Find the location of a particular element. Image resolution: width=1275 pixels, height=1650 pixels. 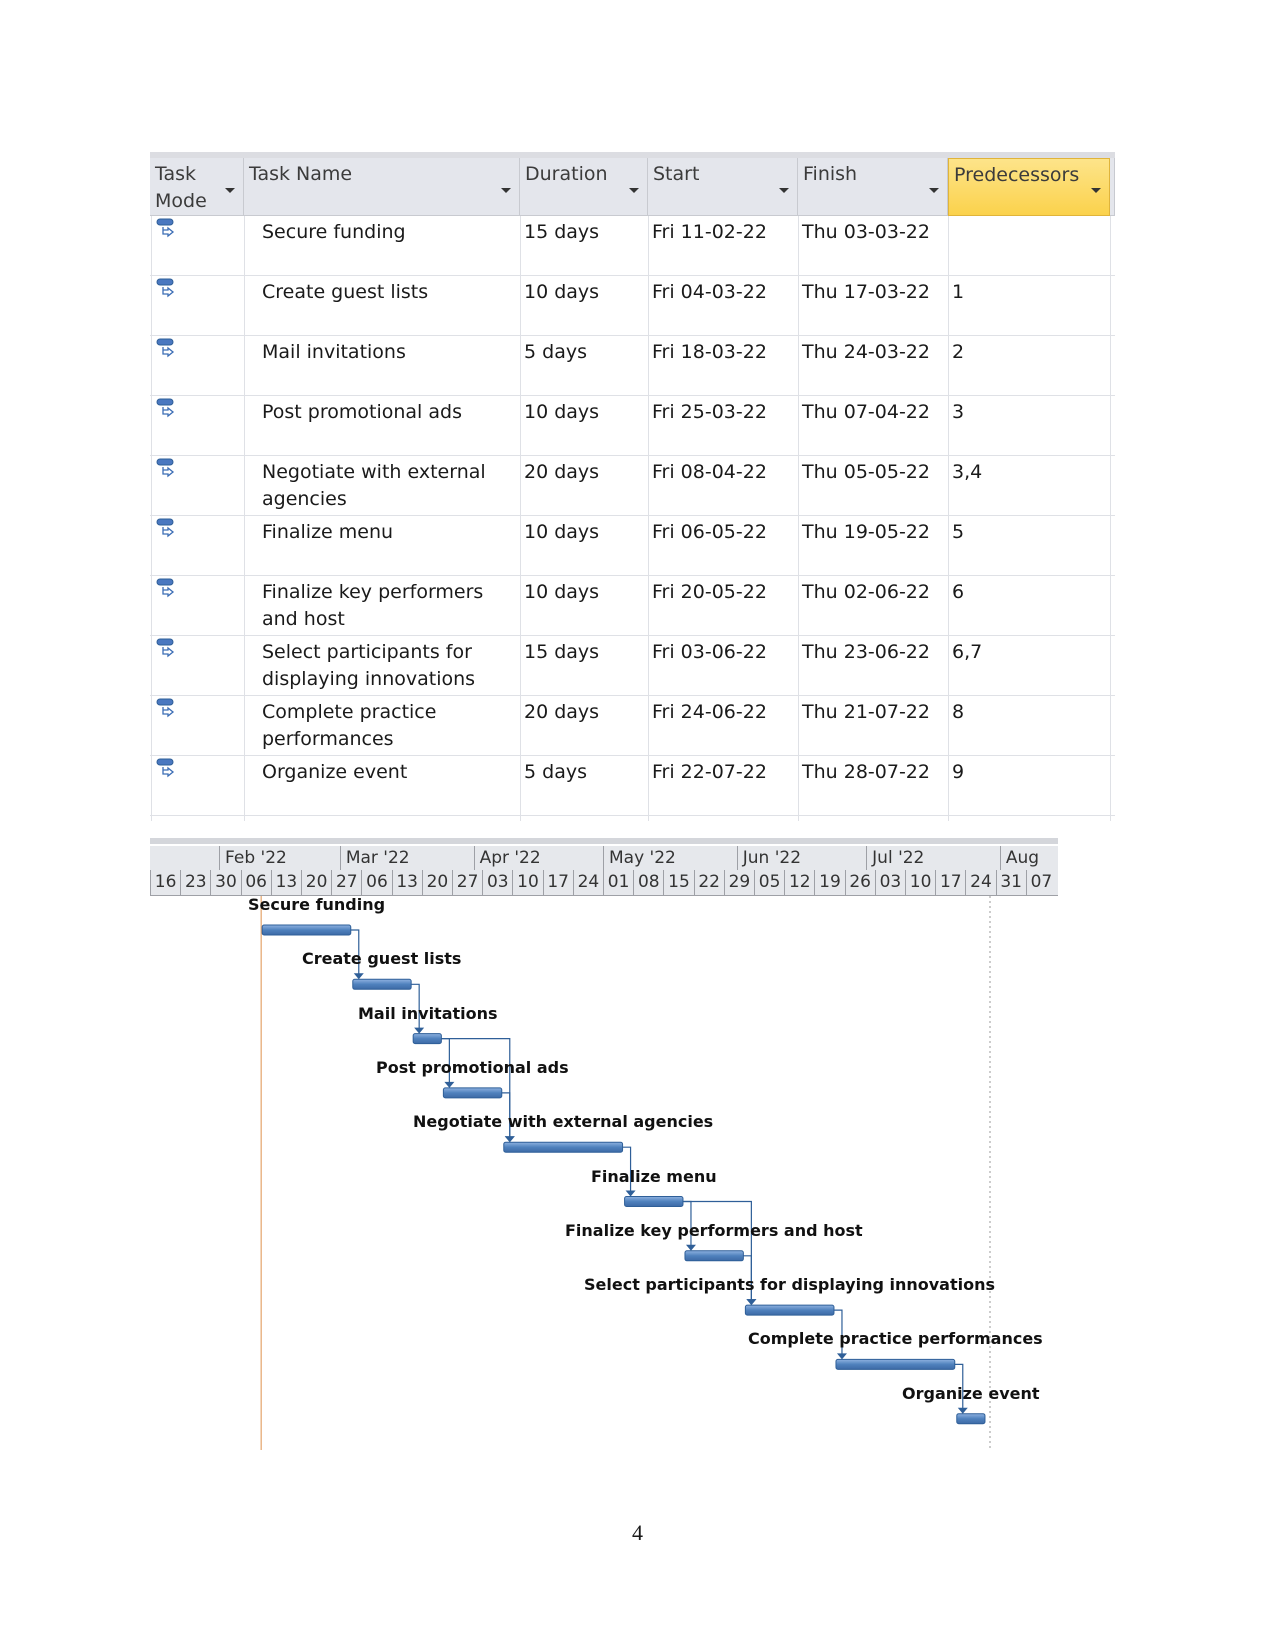

gantt-bar-label: Organize event is located at coordinates (971, 1393).